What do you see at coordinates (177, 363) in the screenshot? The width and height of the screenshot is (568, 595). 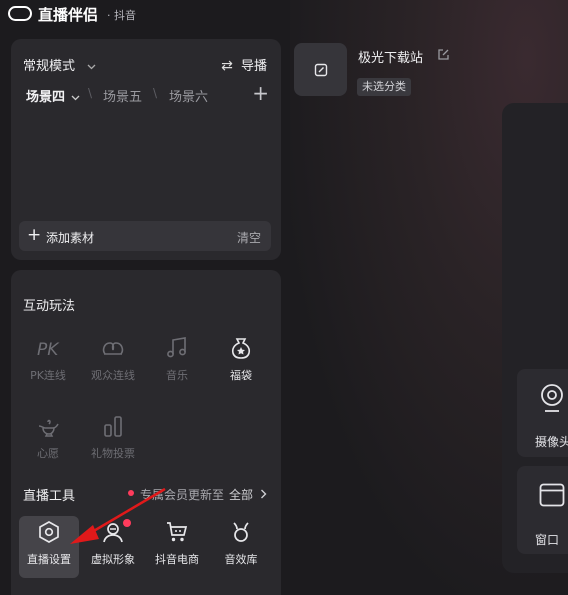 I see `tool-music: 音乐` at bounding box center [177, 363].